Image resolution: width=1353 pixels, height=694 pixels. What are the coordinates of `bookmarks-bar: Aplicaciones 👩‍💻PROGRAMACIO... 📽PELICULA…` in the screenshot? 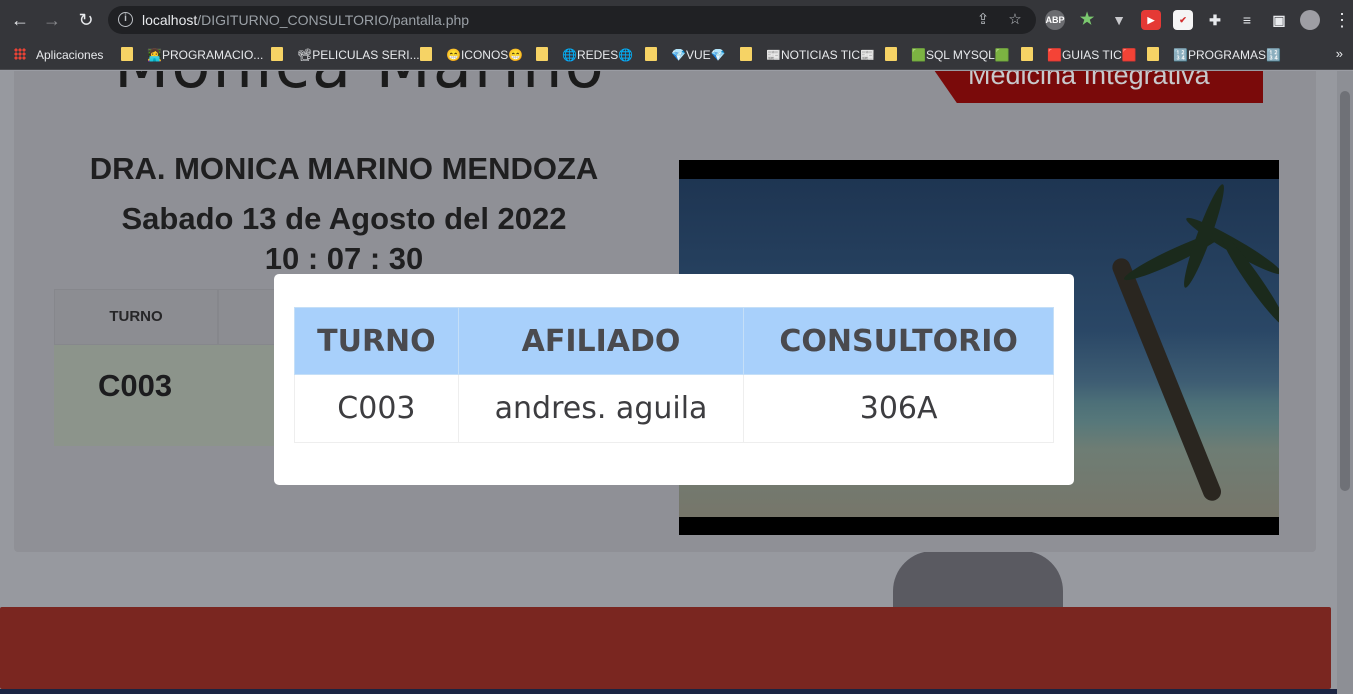 It's located at (676, 55).